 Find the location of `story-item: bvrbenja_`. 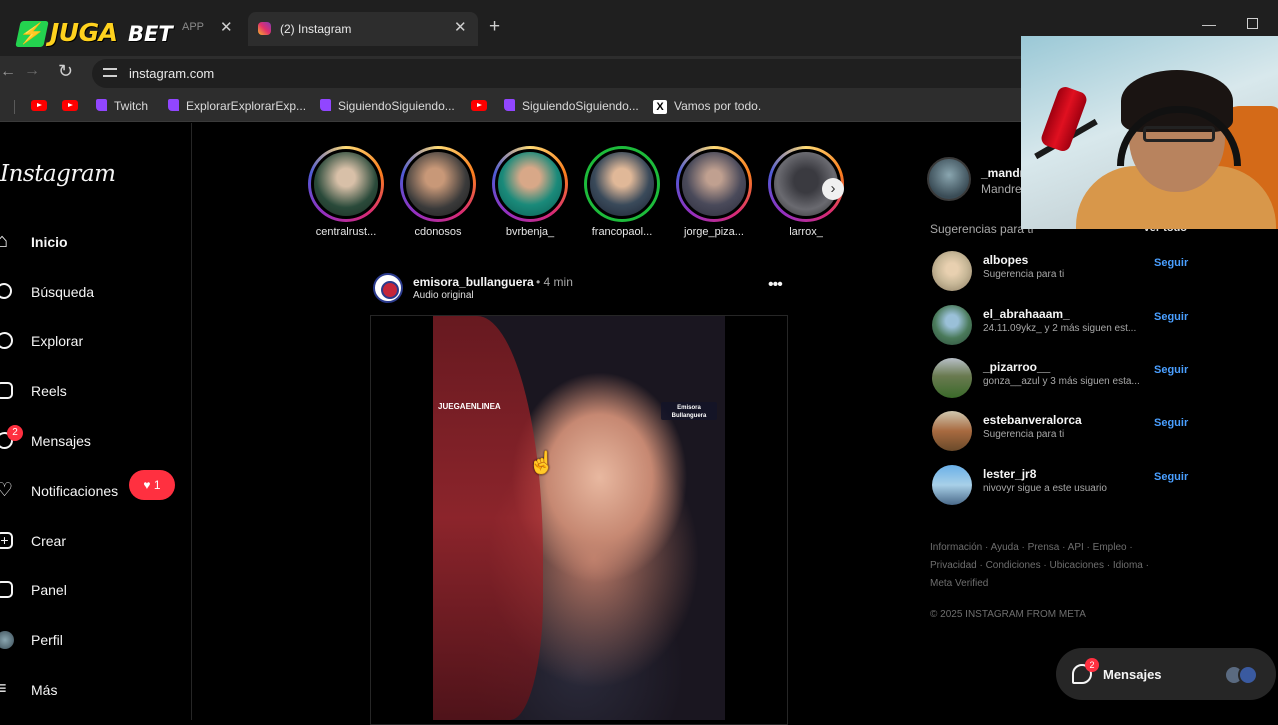

story-item: bvrbenja_ is located at coordinates (530, 194).